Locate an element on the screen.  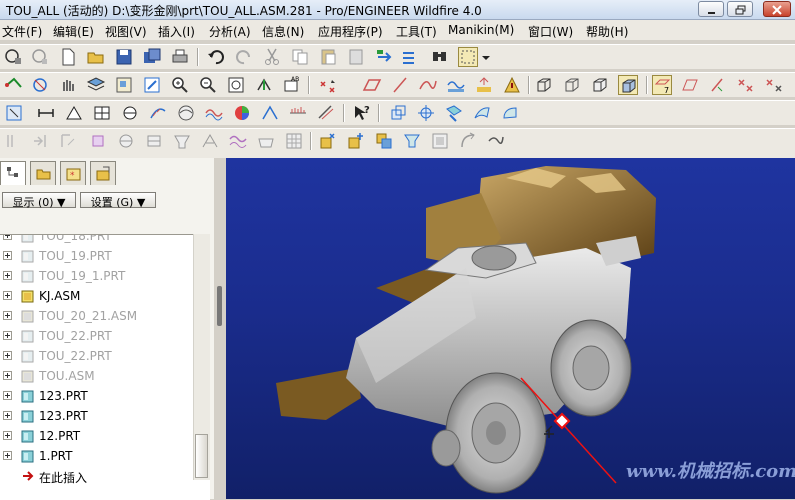
tree-item: TOU.ASM is located at coordinates (100, 376).